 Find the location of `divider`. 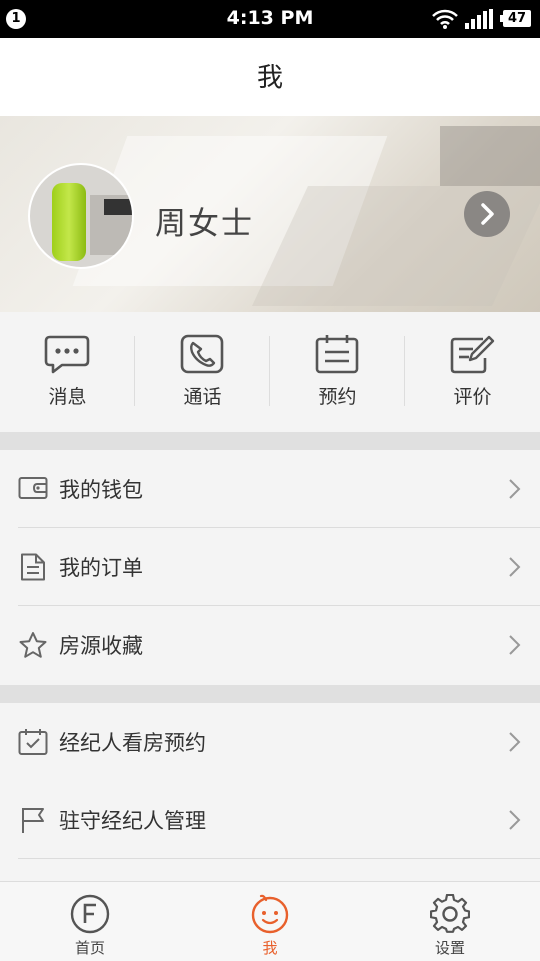

divider is located at coordinates (279, 858).